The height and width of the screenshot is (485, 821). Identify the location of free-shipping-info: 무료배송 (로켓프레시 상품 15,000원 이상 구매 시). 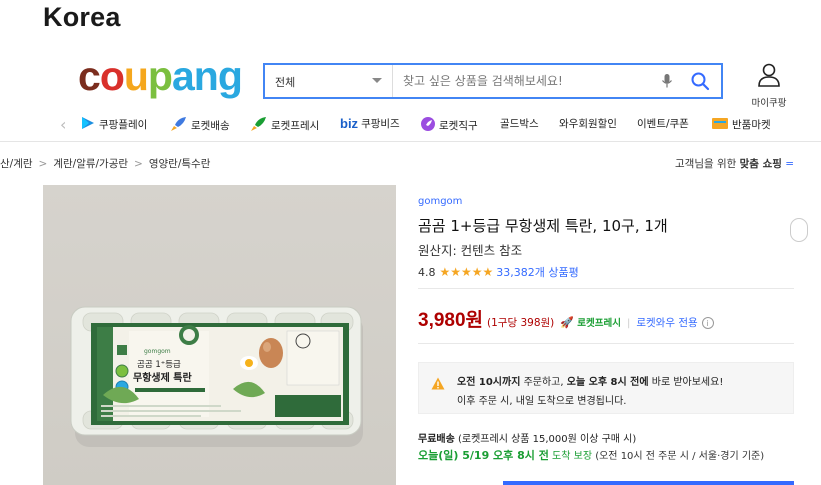
(527, 439).